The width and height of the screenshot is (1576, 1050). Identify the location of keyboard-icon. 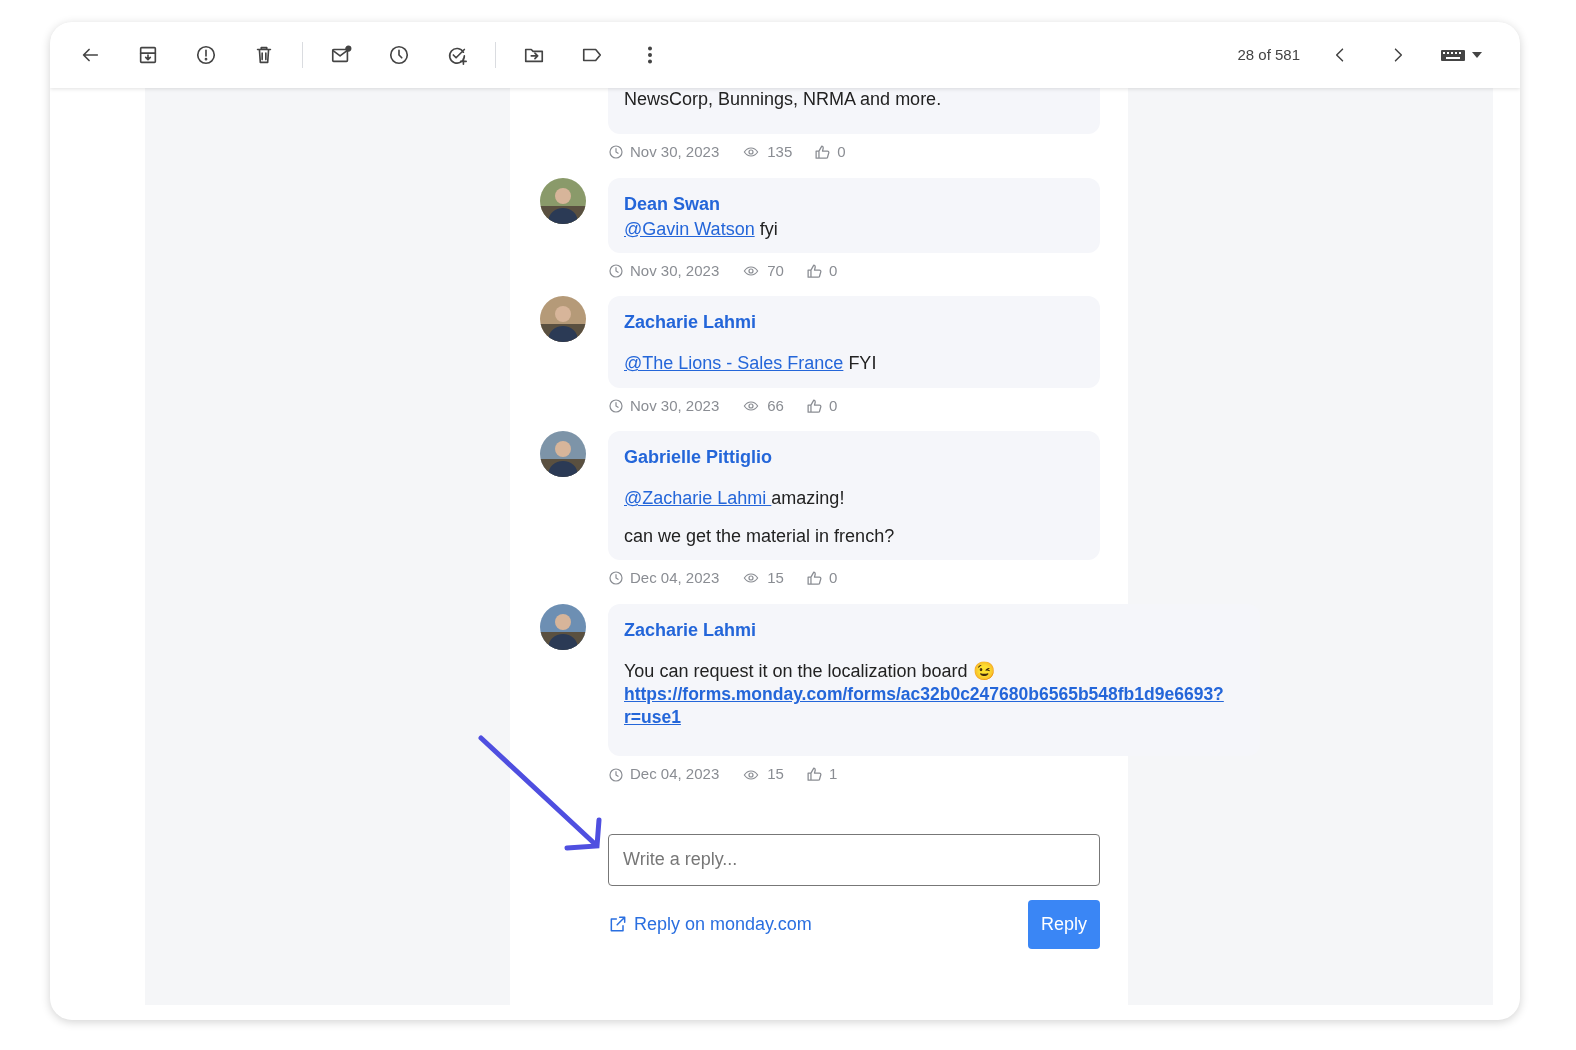
(1462, 55).